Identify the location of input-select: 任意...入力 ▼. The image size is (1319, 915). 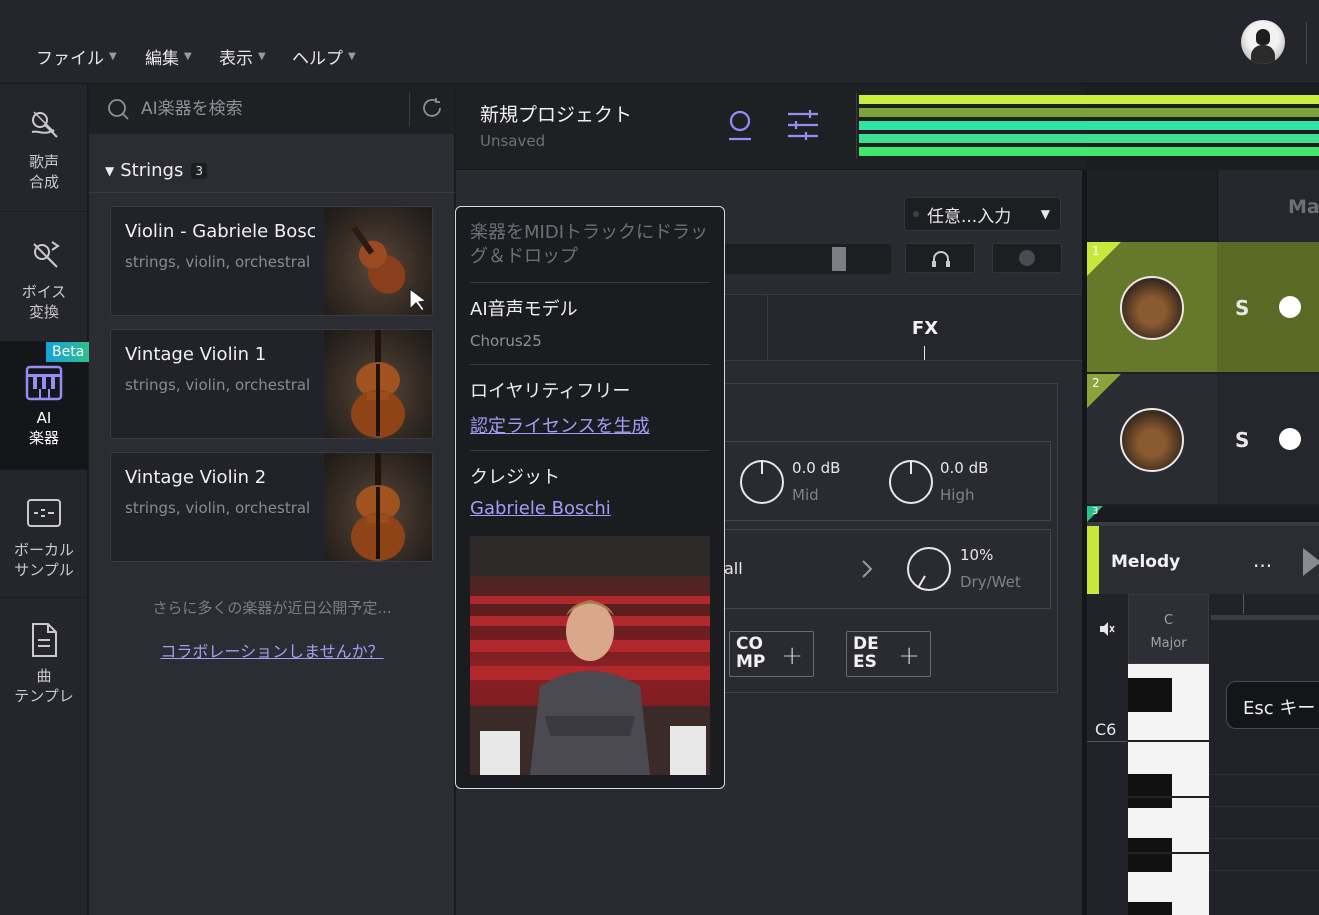
(982, 214).